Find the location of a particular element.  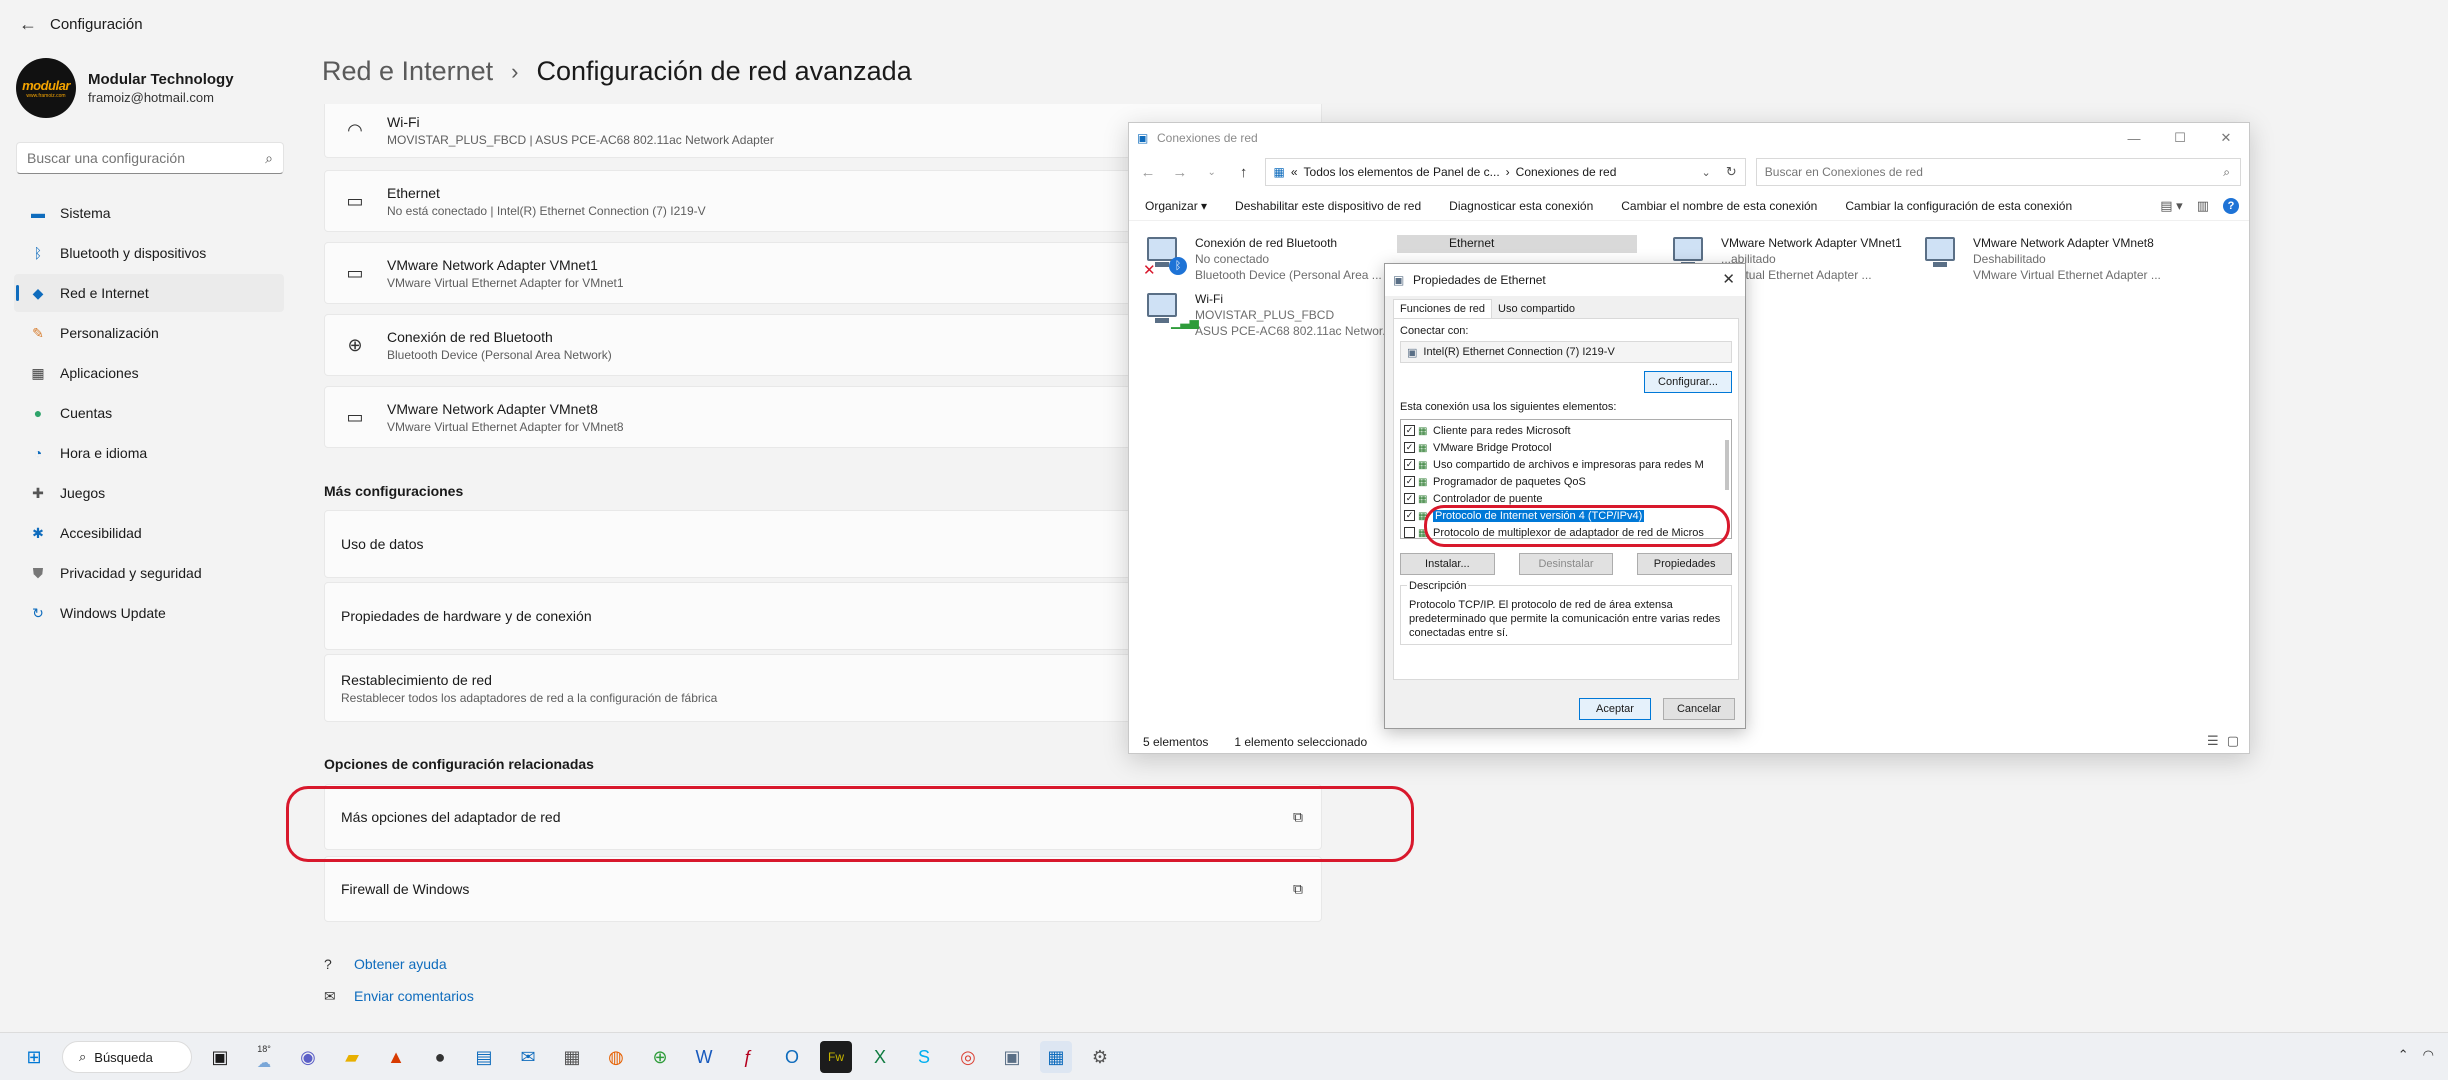

settings-search: ⌕ is located at coordinates (150, 158).